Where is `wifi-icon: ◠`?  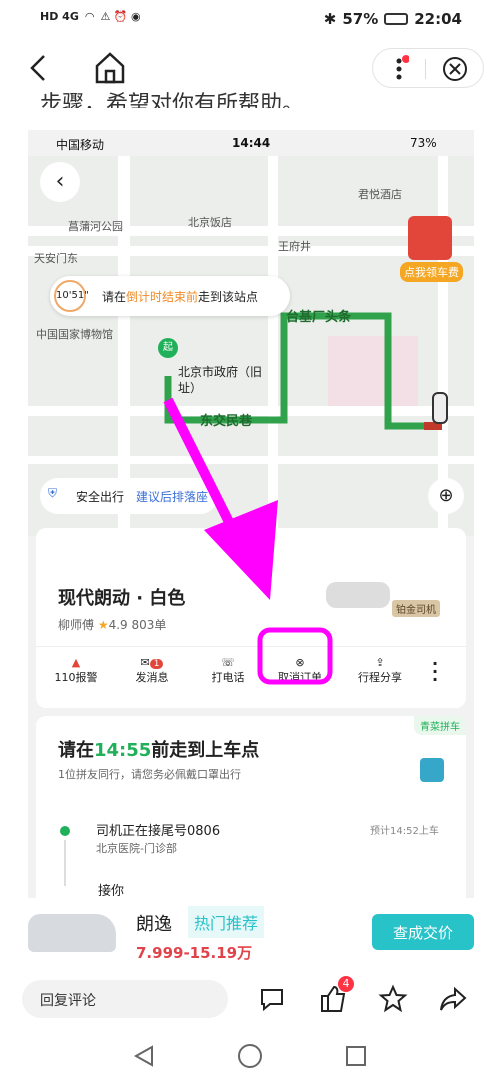 wifi-icon: ◠ is located at coordinates (89, 16).